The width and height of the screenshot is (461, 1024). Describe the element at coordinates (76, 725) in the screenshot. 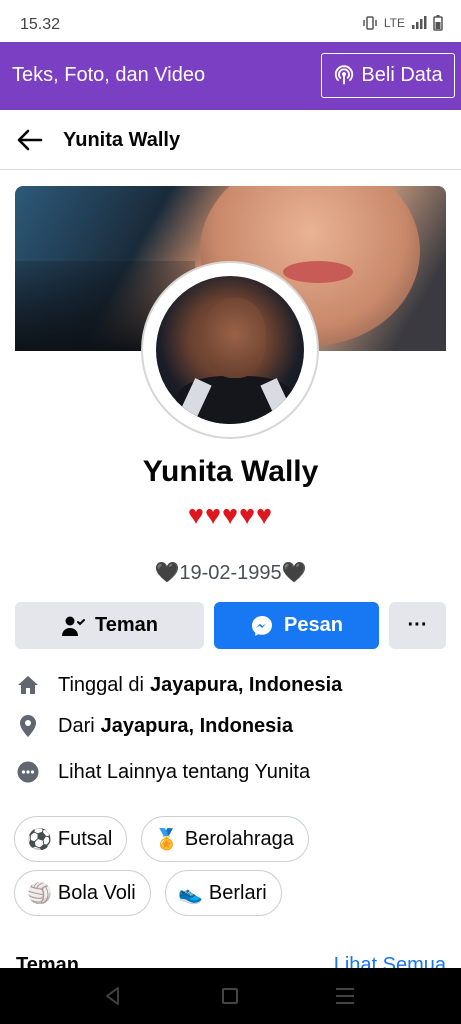

I see `from-prefix: Dari` at that location.